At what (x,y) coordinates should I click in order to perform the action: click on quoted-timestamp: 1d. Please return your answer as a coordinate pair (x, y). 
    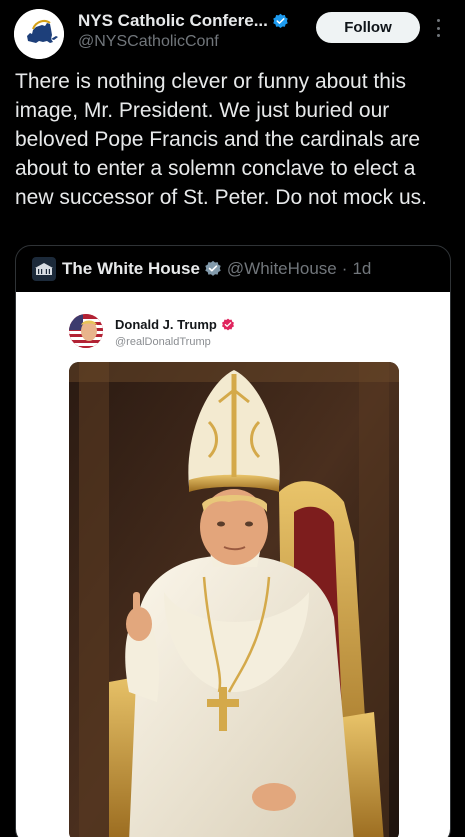
    Looking at the image, I should click on (361, 269).